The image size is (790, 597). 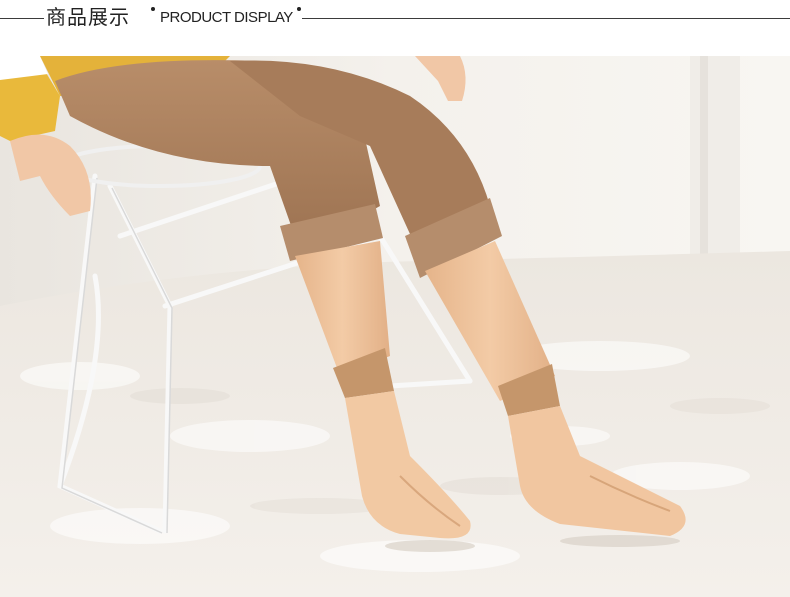 What do you see at coordinates (715, 161) in the screenshot?
I see `curtain` at bounding box center [715, 161].